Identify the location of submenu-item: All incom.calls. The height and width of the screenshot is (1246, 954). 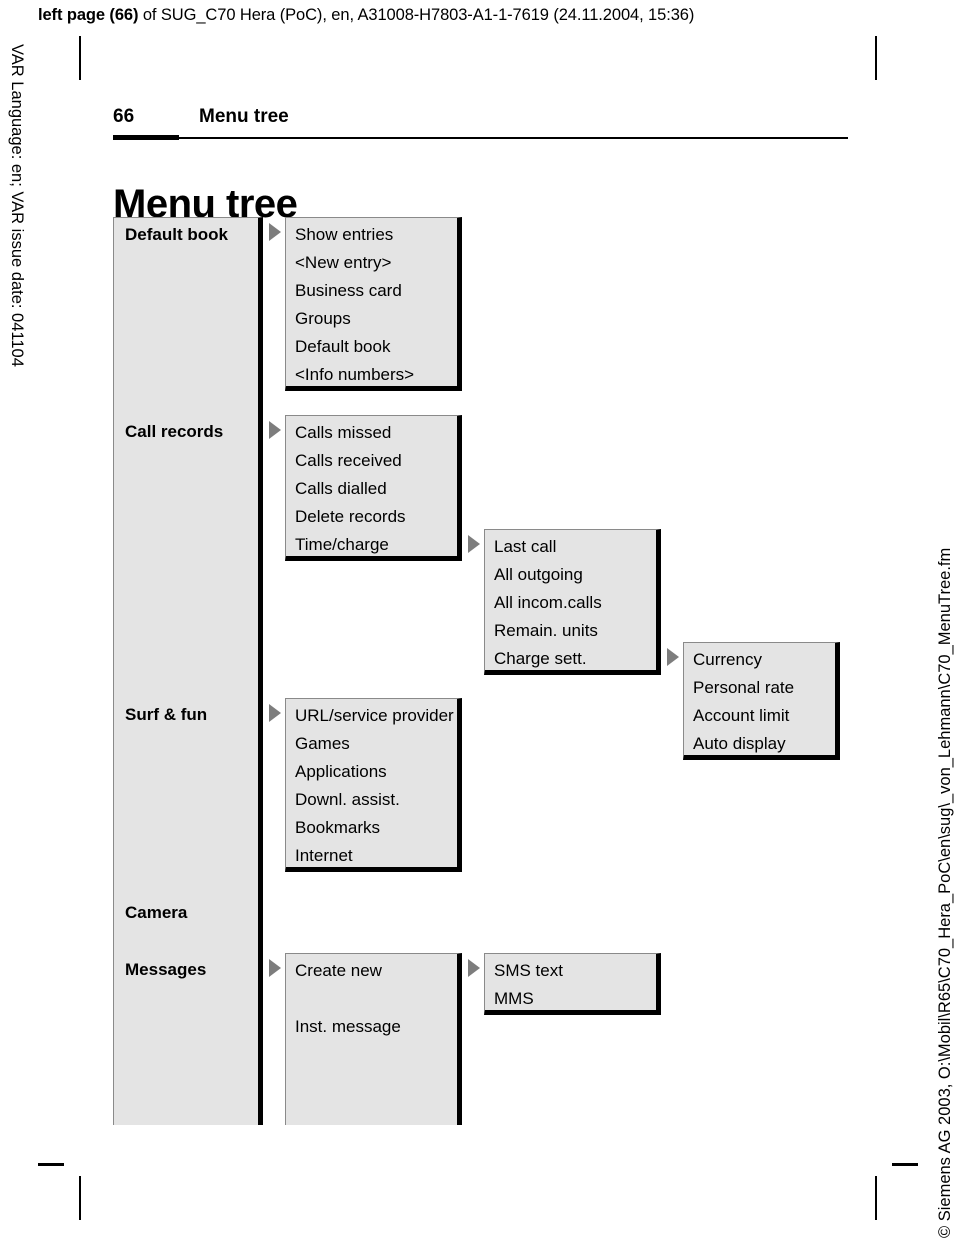
(548, 602).